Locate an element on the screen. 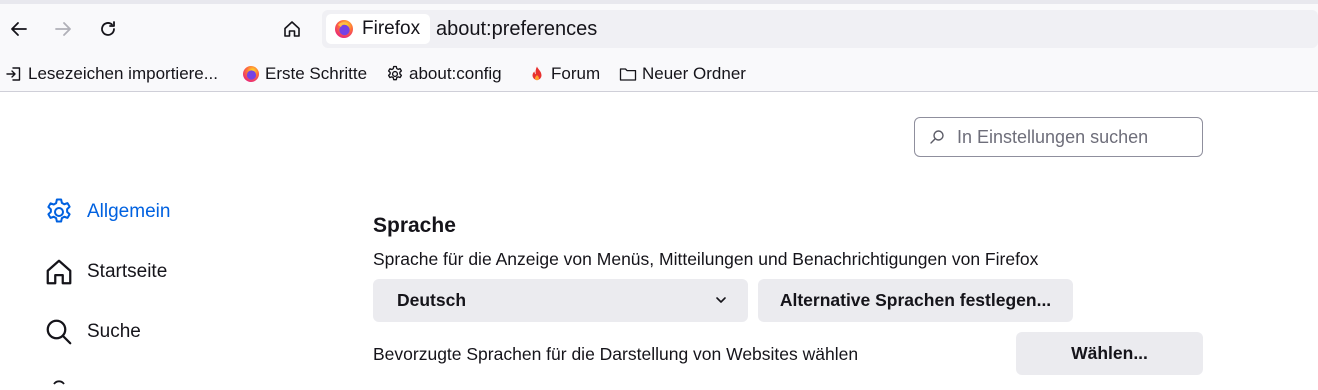  bookmark-label: about:config is located at coordinates (455, 73).